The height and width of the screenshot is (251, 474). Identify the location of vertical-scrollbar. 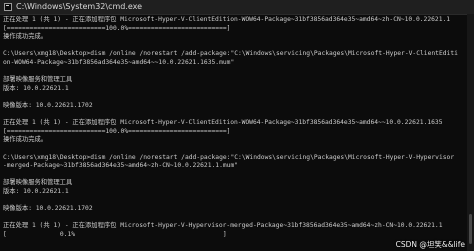
(470, 132).